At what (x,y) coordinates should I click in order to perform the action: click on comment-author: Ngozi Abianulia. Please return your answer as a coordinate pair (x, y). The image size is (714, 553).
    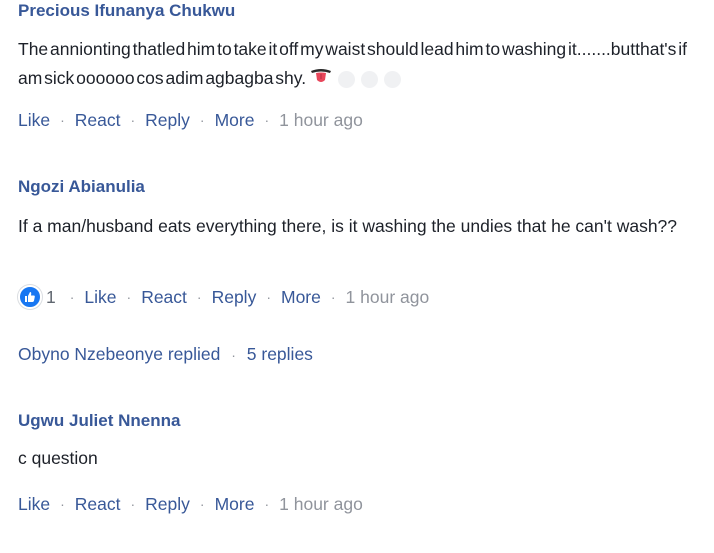
    Looking at the image, I should click on (356, 187).